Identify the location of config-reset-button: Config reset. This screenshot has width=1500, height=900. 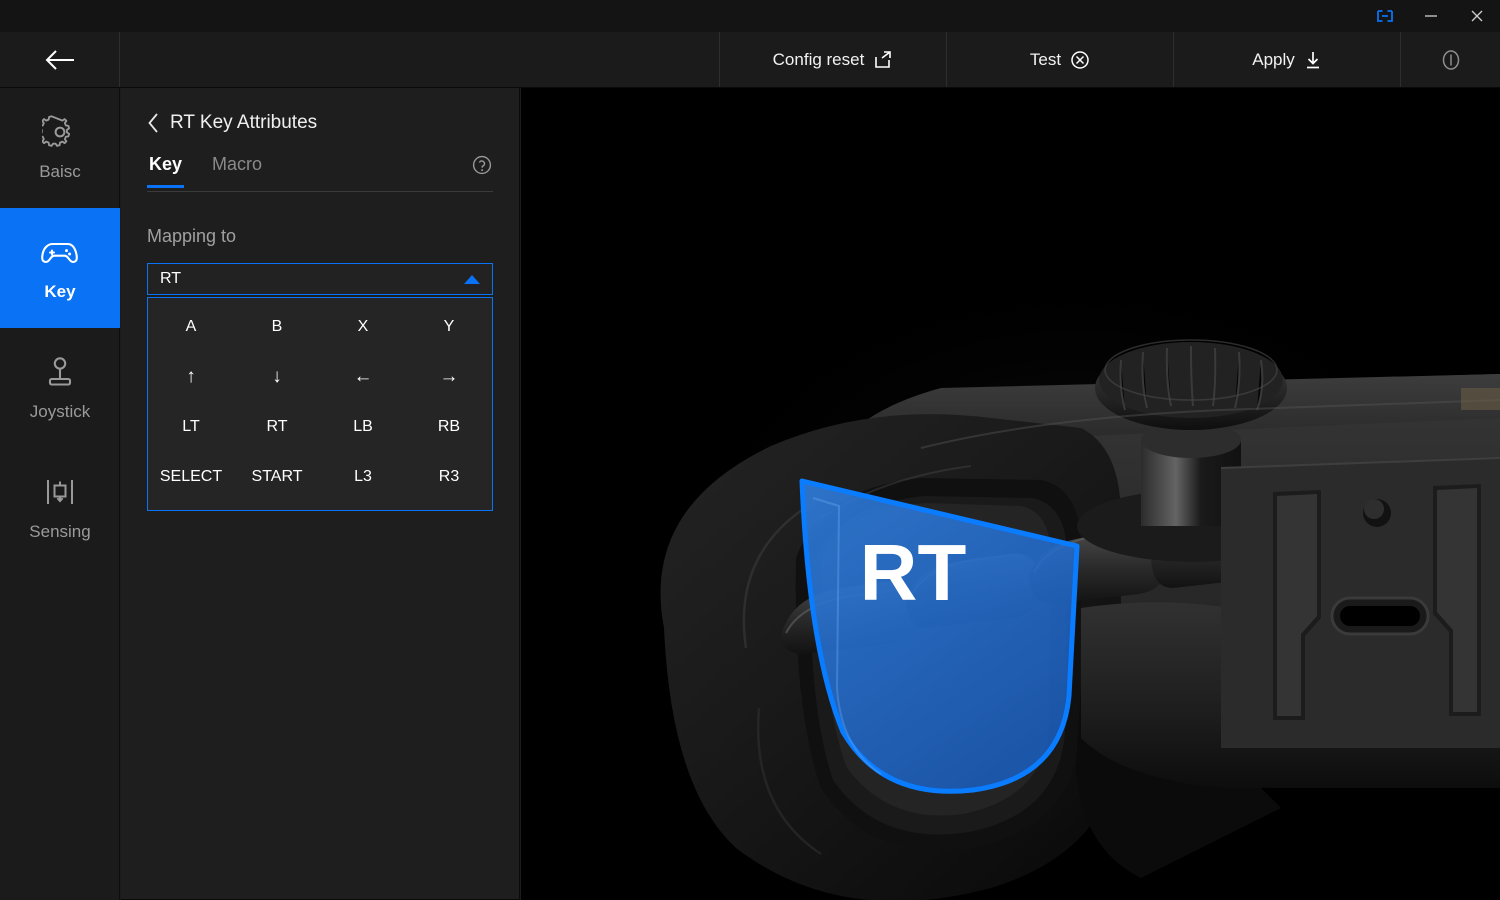
(833, 59).